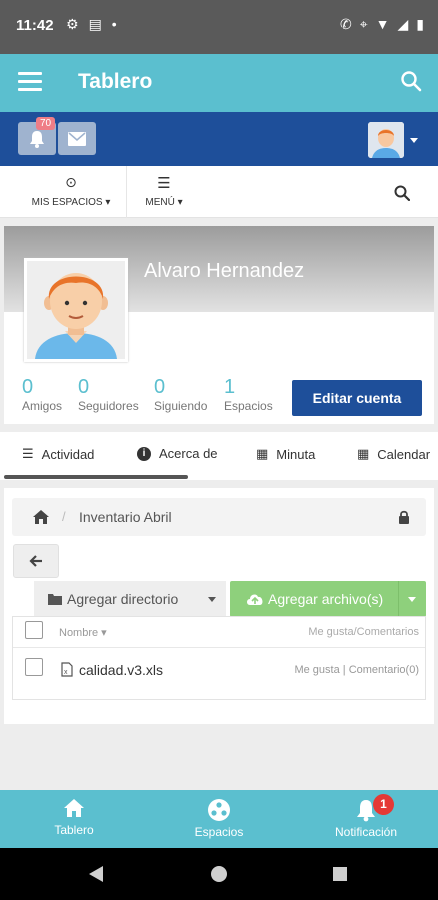 Image resolution: width=438 pixels, height=900 pixels. I want to click on user-avatar-button, so click(386, 140).